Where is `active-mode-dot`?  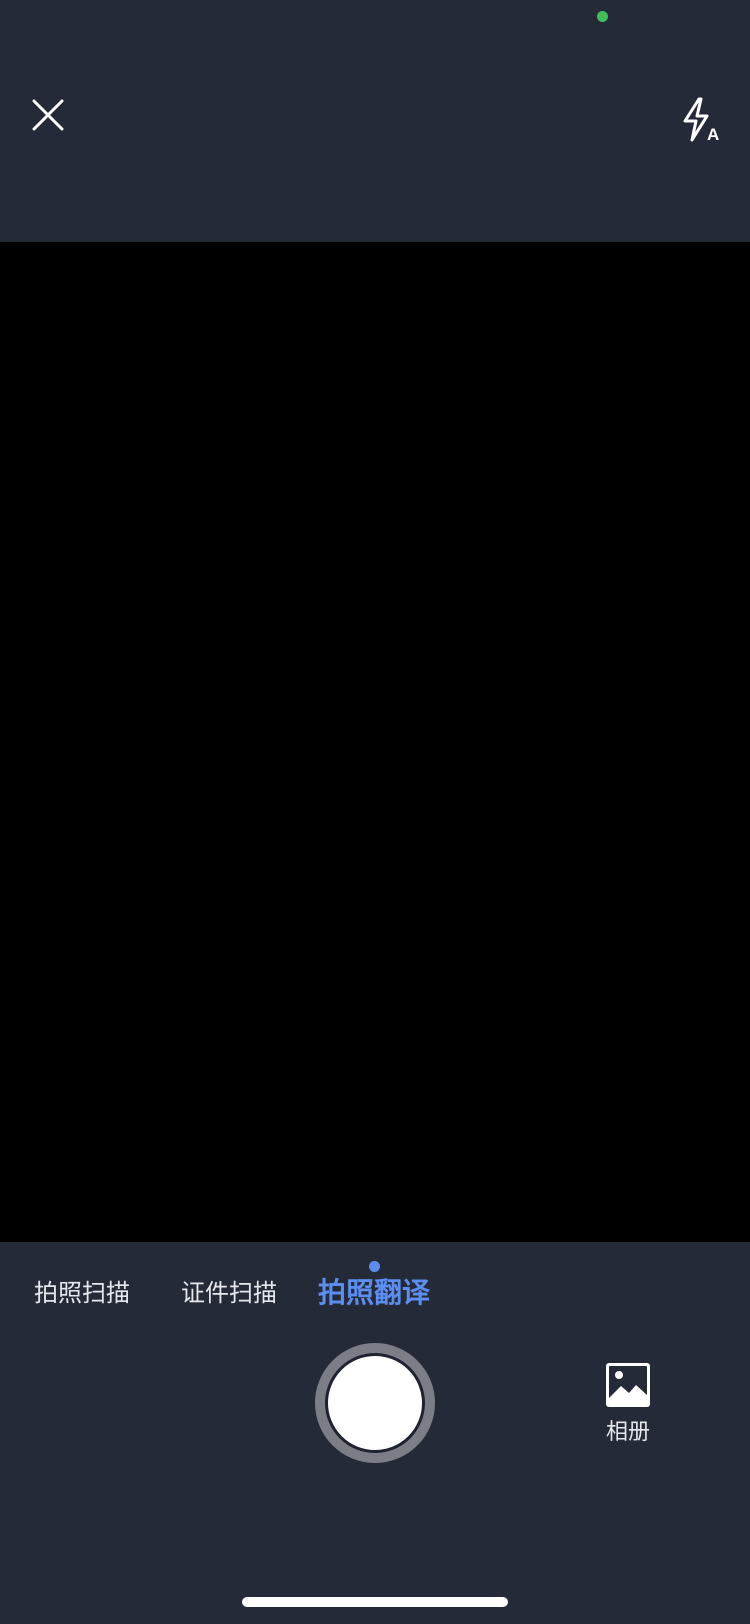
active-mode-dot is located at coordinates (374, 1266).